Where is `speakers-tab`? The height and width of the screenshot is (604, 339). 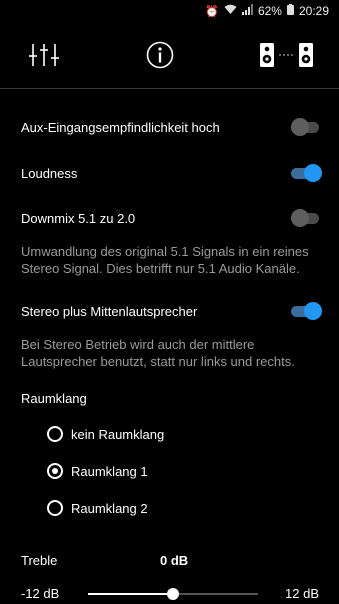
speakers-tab is located at coordinates (287, 55).